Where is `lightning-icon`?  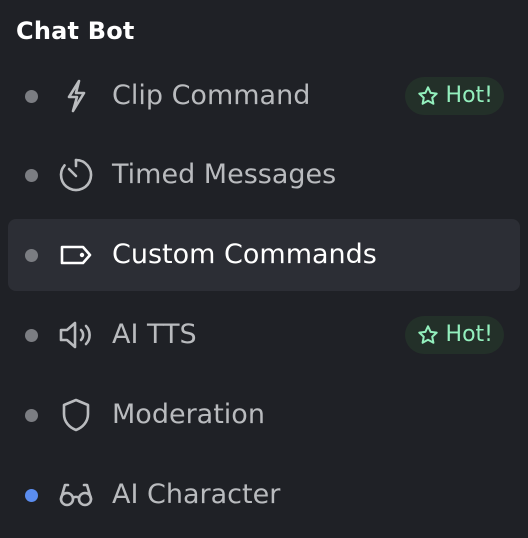
lightning-icon is located at coordinates (76, 96).